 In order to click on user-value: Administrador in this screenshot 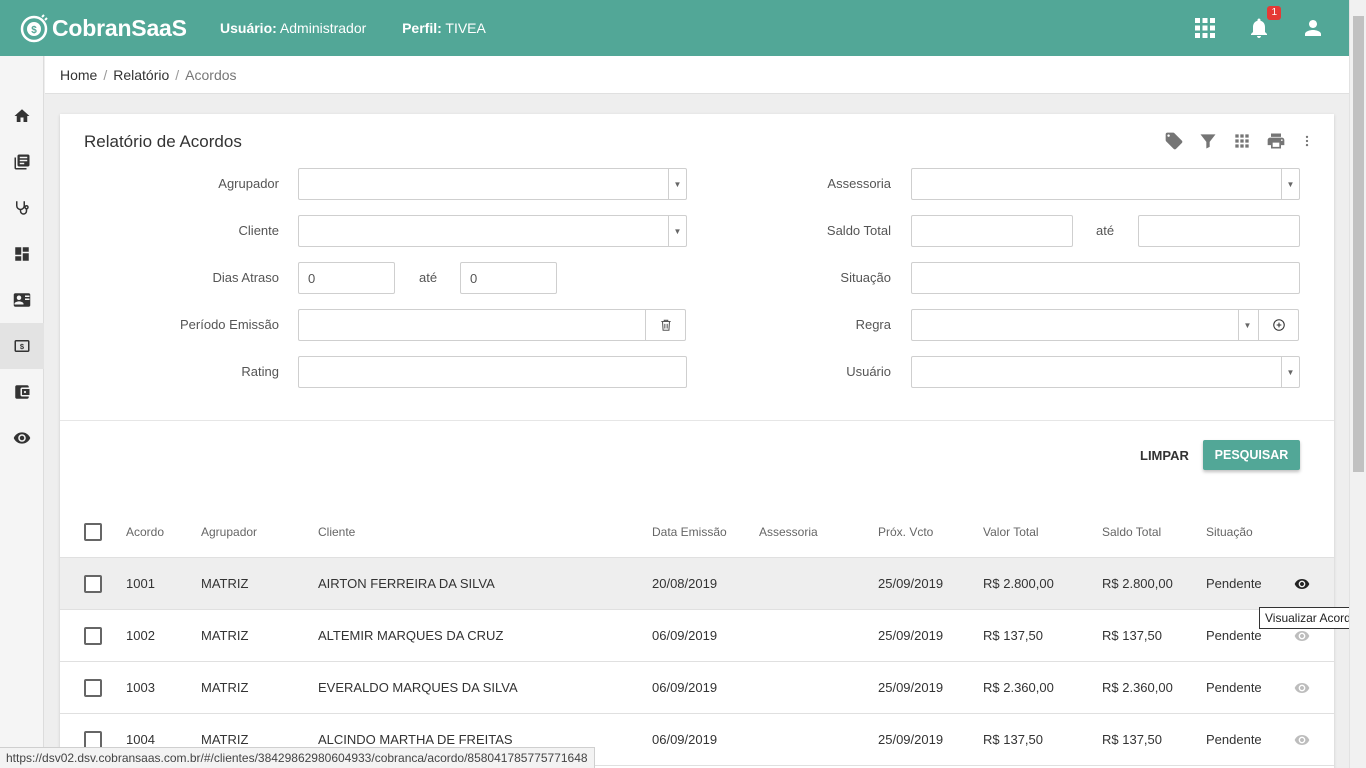, I will do `click(323, 28)`.